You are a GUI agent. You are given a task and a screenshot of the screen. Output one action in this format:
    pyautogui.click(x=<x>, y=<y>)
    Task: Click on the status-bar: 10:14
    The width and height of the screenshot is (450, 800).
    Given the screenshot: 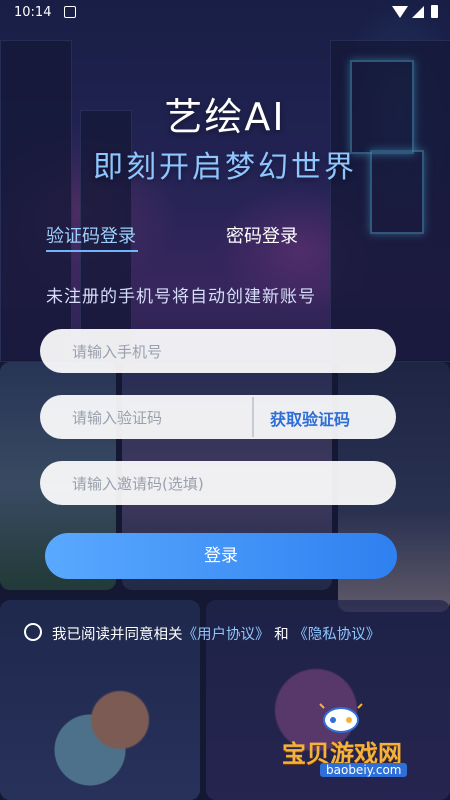 What is the action you would take?
    pyautogui.click(x=225, y=14)
    